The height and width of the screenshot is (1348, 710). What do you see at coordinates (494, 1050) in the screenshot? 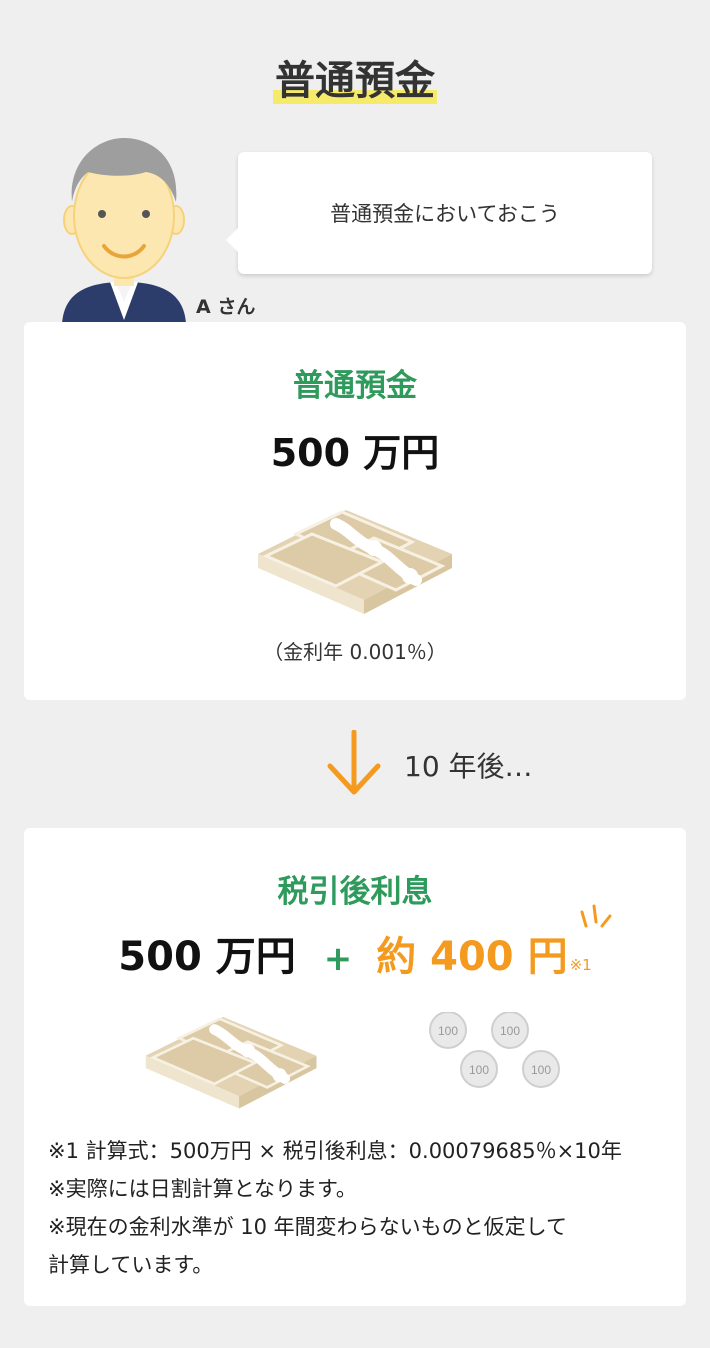
I see `coins-icon: 100 100 100 100` at bounding box center [494, 1050].